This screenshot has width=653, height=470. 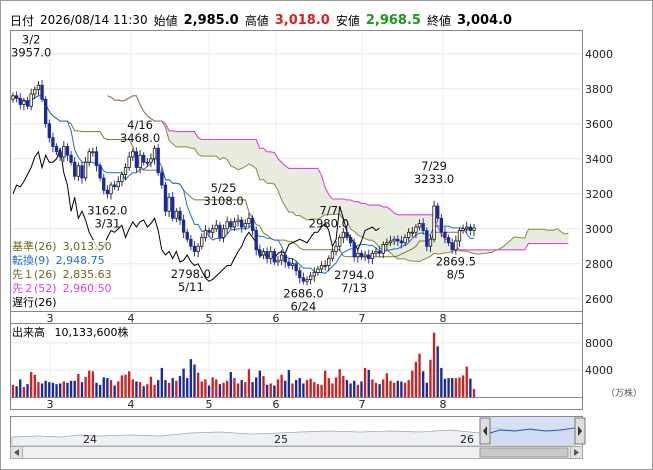 What do you see at coordinates (347, 20) in the screenshot?
I see `low-label: 安値` at bounding box center [347, 20].